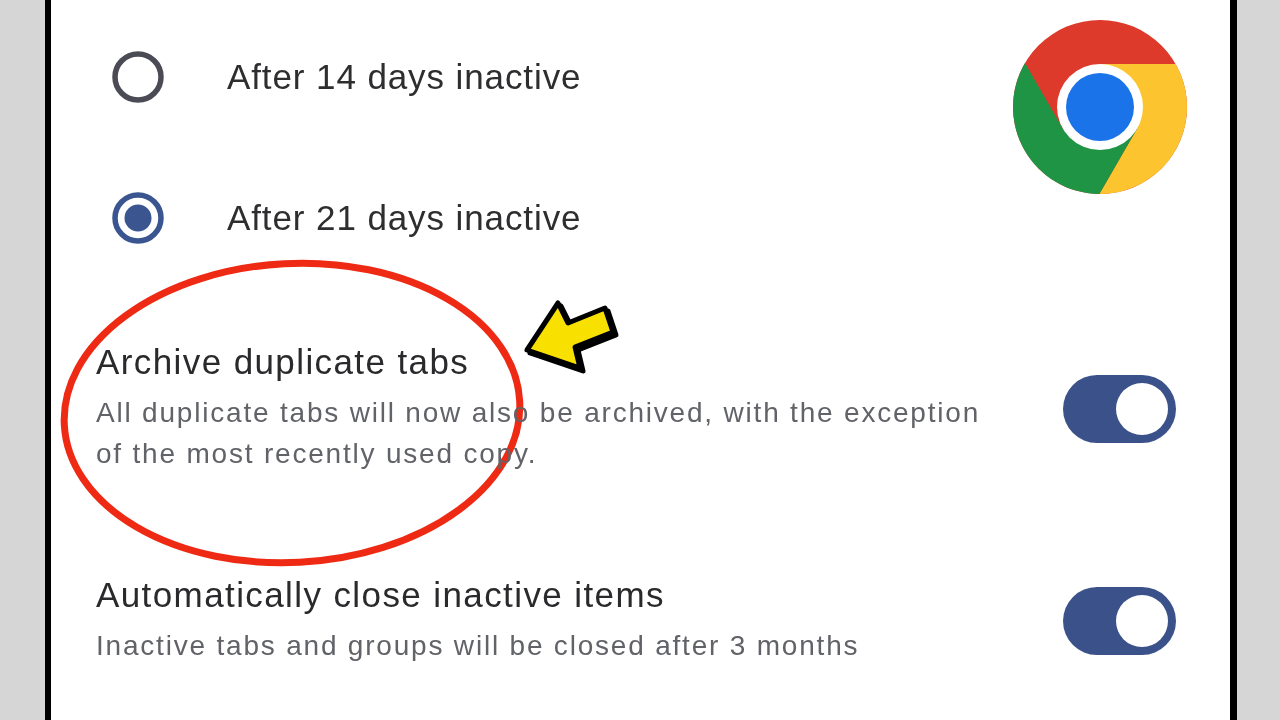  Describe the element at coordinates (404, 218) in the screenshot. I see `option-label: After 21 days inactive` at that location.